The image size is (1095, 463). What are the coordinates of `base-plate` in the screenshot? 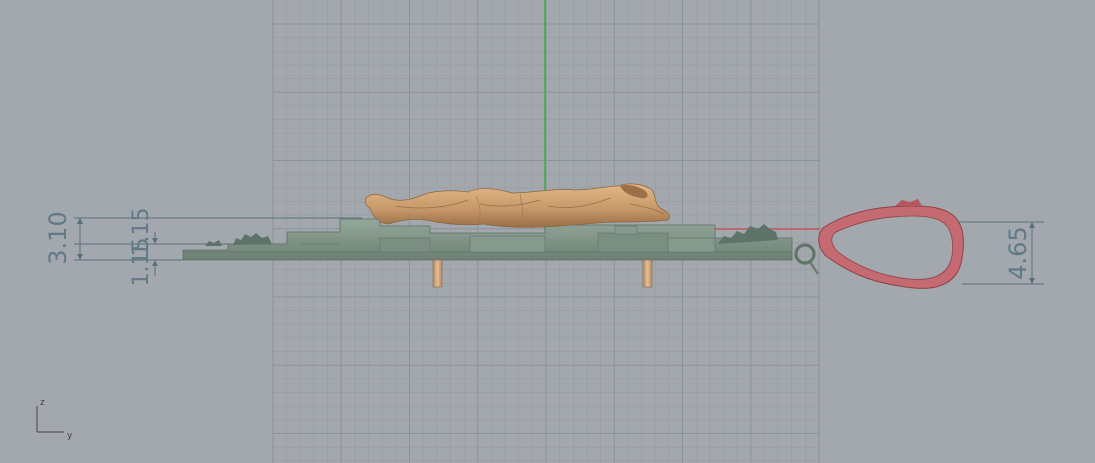 It's located at (487, 239).